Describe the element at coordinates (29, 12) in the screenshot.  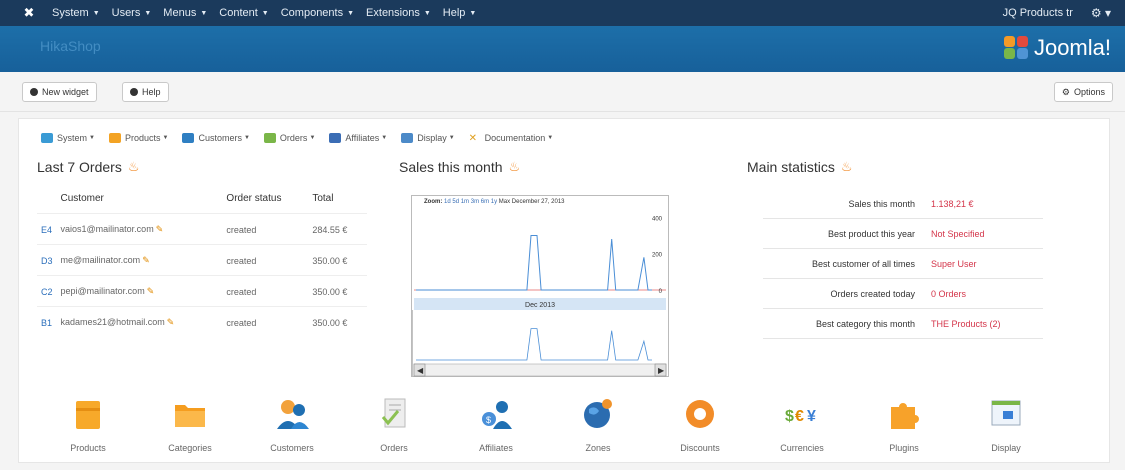
I see `joomla-x-icon: ✖` at that location.